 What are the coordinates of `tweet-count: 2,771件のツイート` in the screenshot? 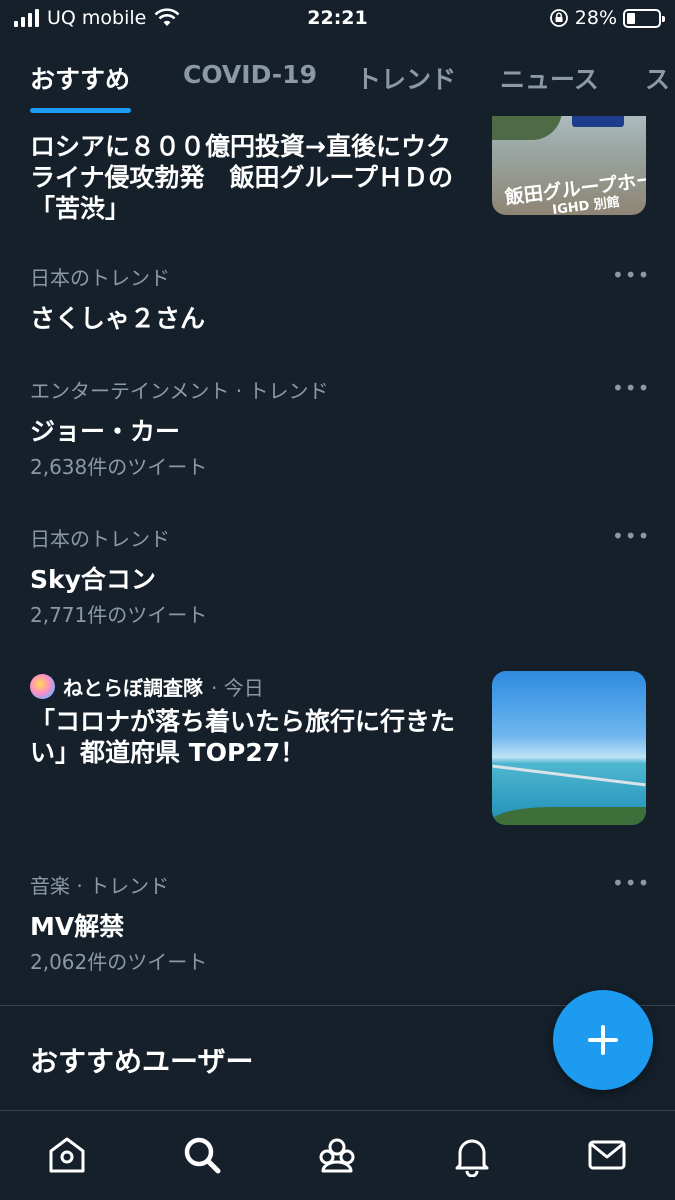 It's located at (119, 615).